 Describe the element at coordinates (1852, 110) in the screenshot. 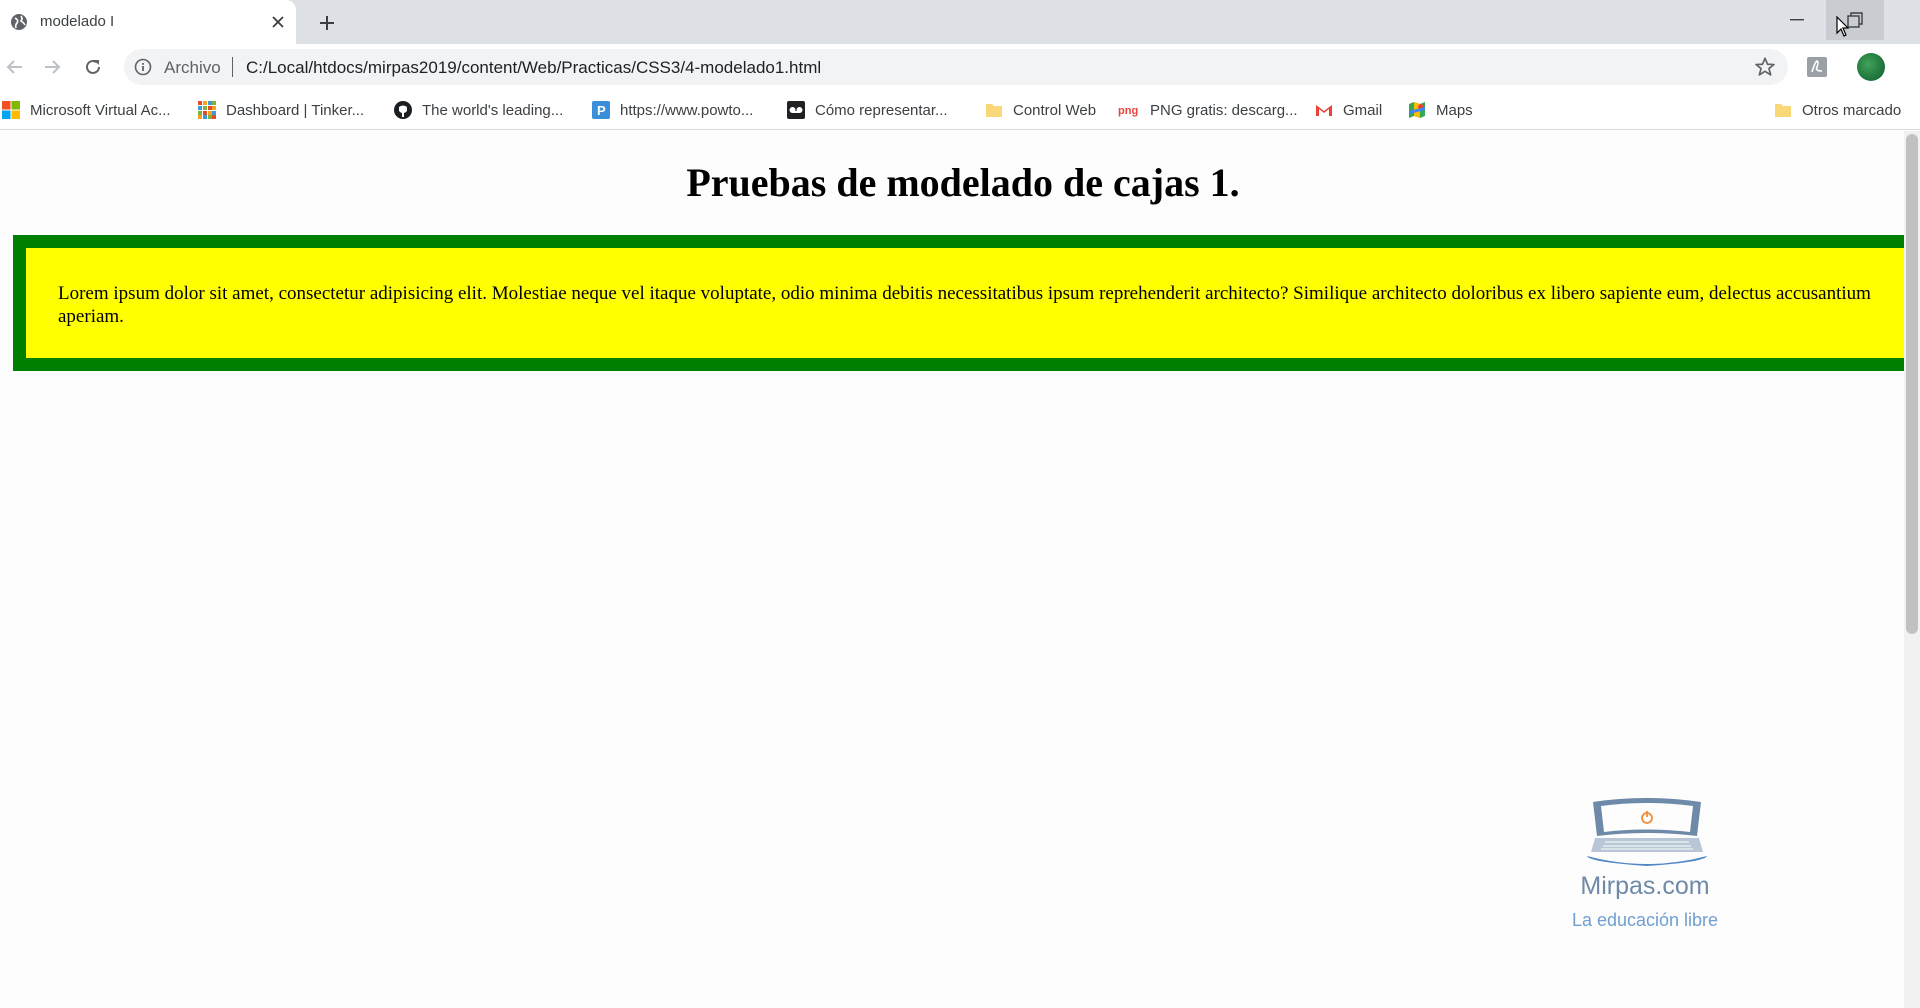

I see `bookmark-label: Otros marcado` at that location.